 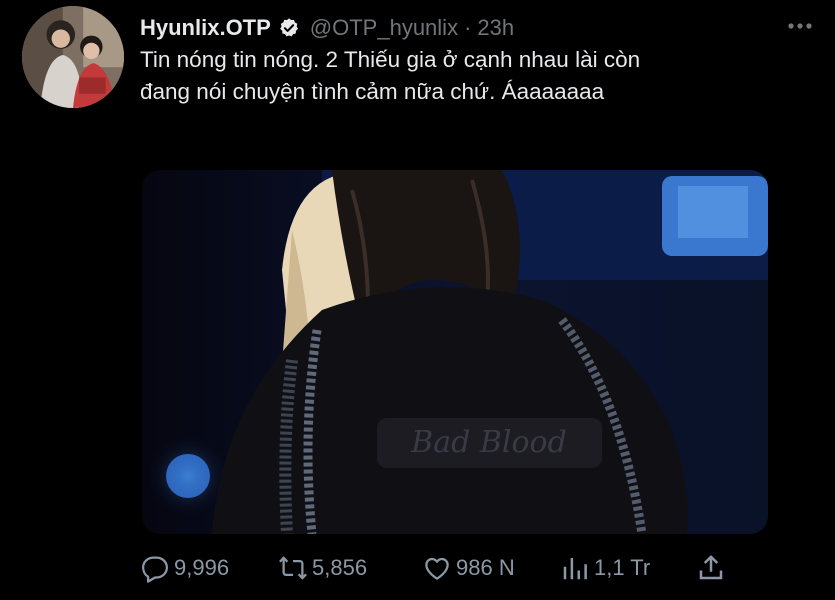 What do you see at coordinates (205, 28) in the screenshot?
I see `display-name: Hyunlix.OTP` at bounding box center [205, 28].